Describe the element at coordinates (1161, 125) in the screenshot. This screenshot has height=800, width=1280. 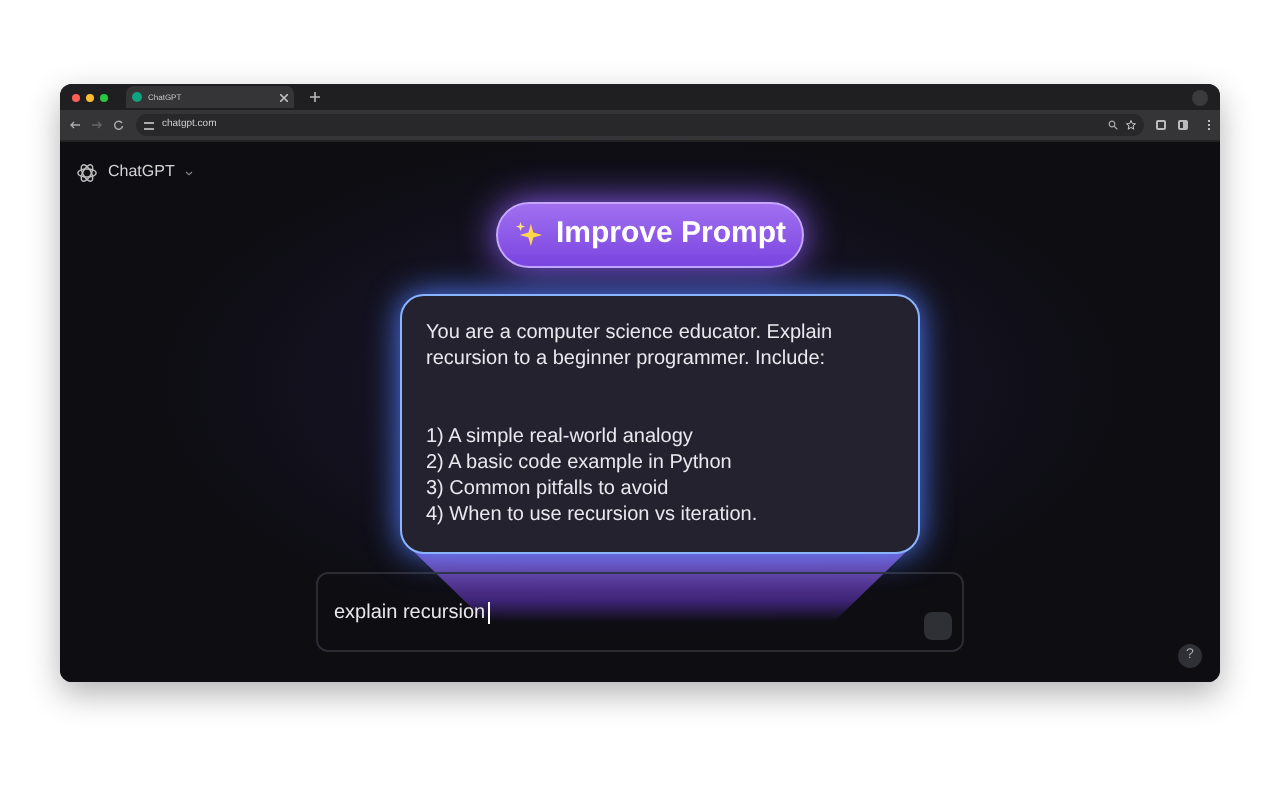
I see `extensions-icon` at that location.